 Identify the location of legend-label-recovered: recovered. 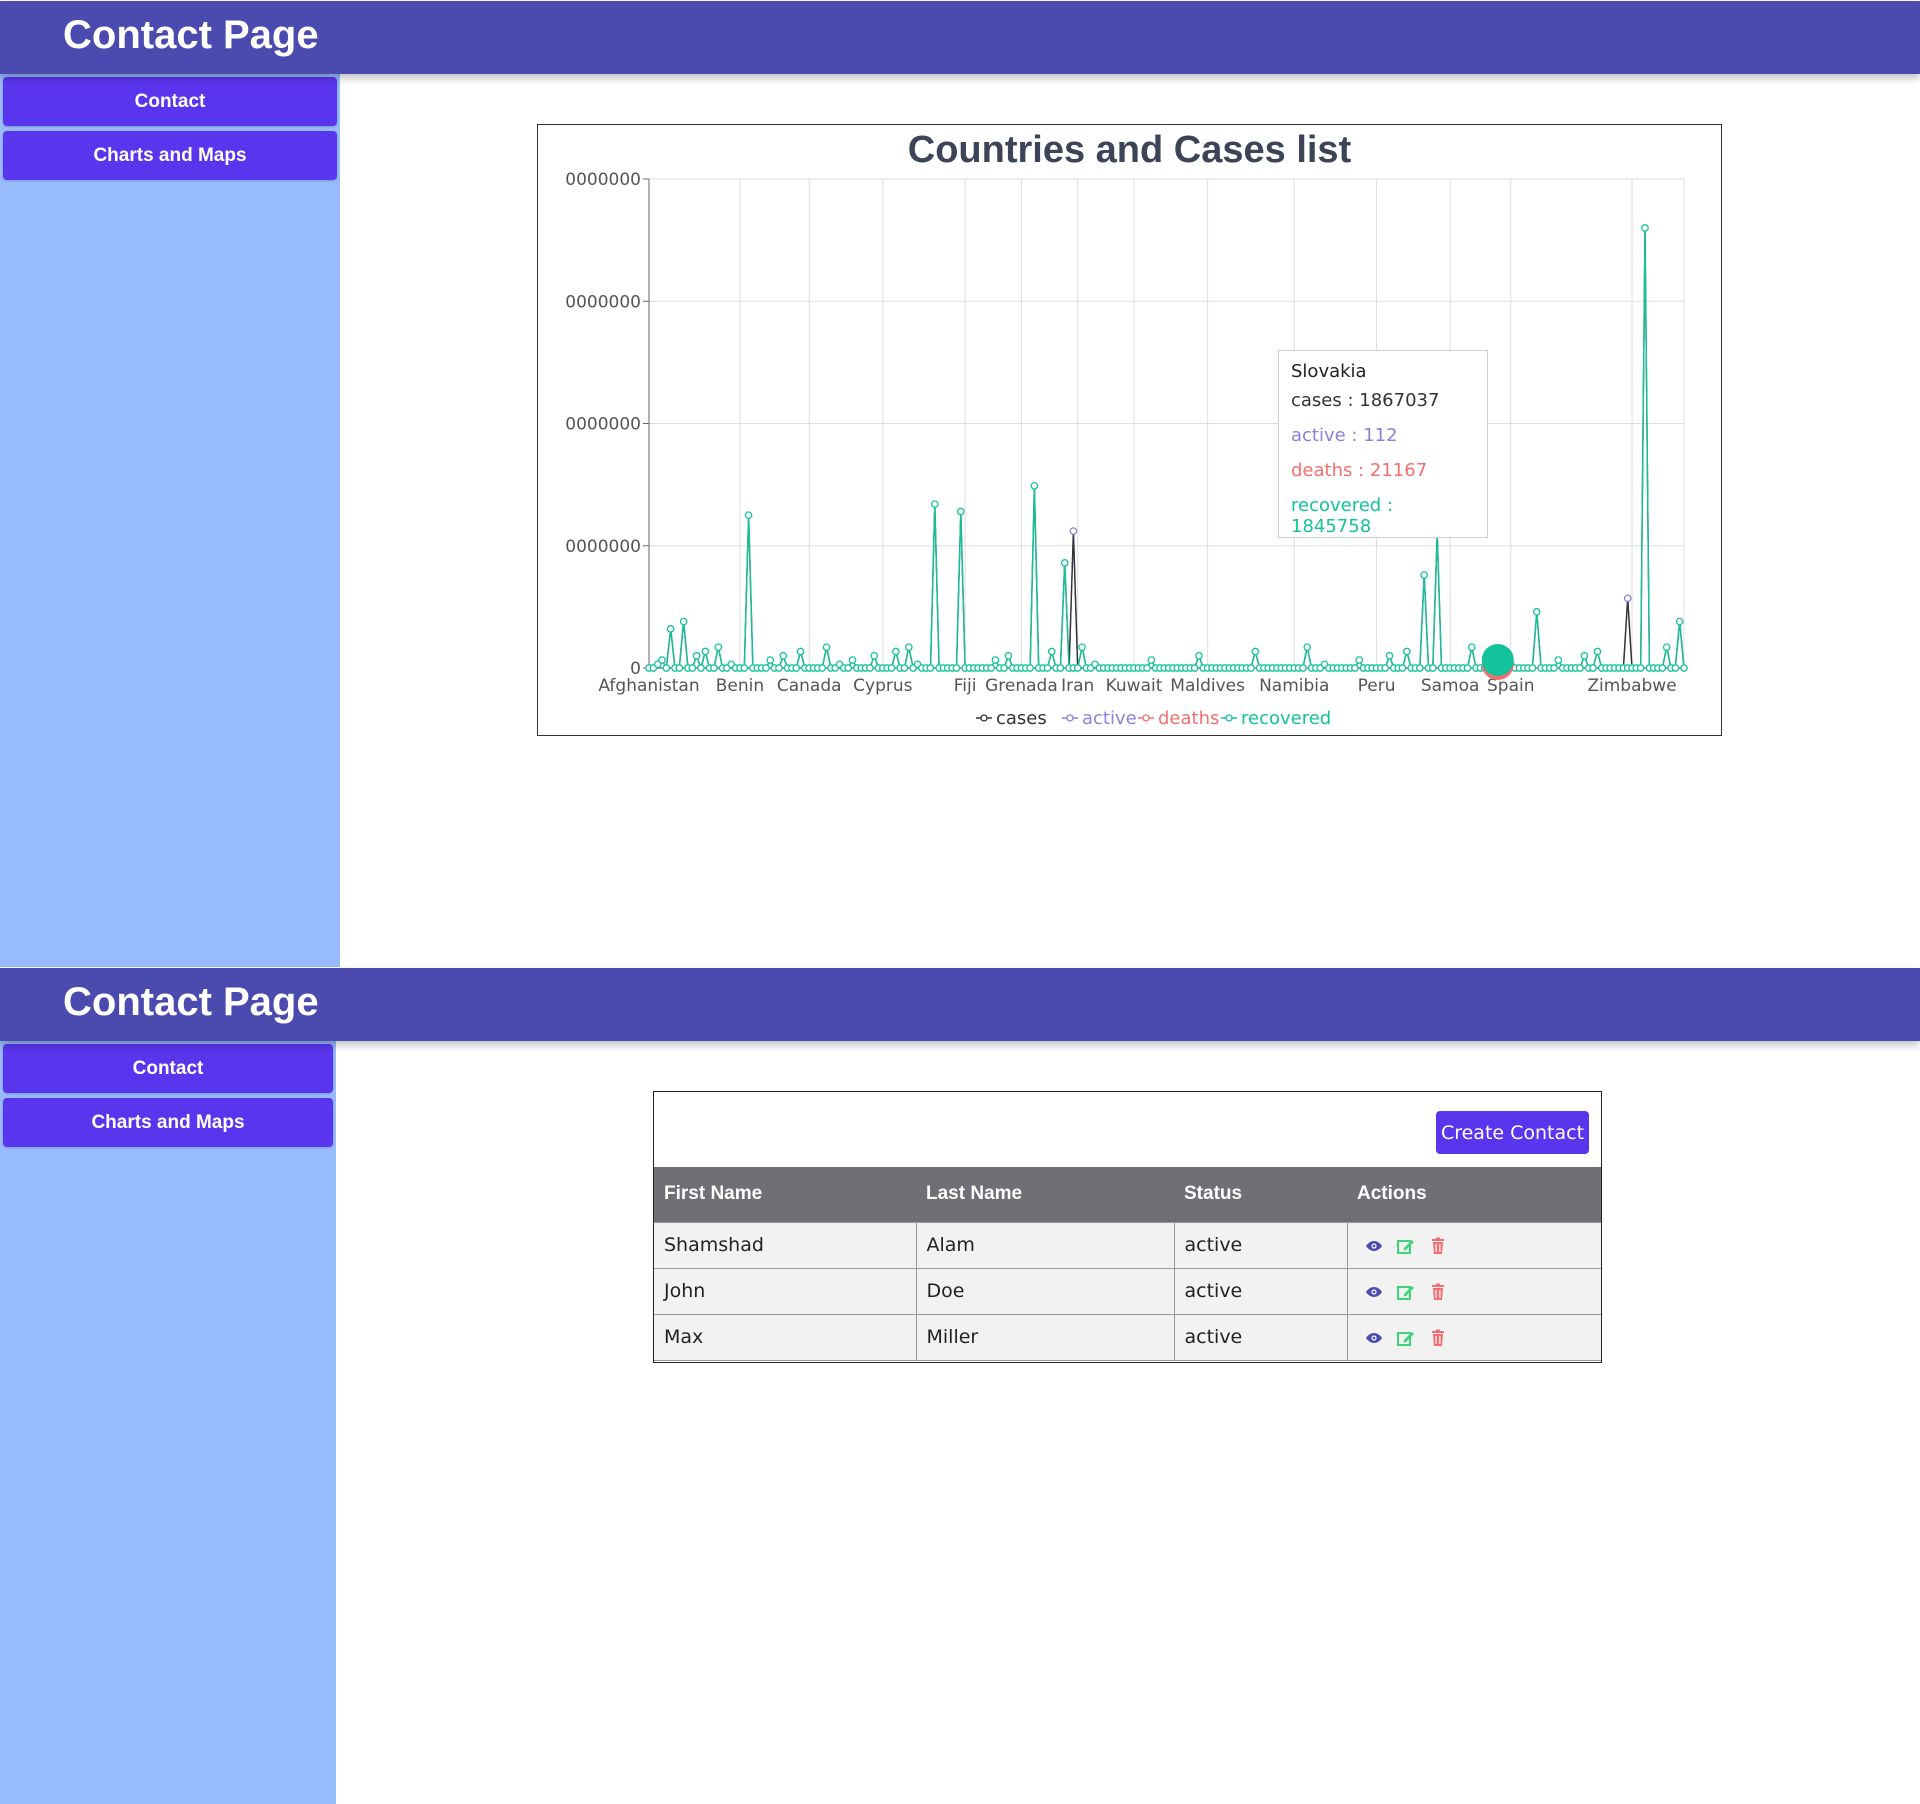
(1286, 718).